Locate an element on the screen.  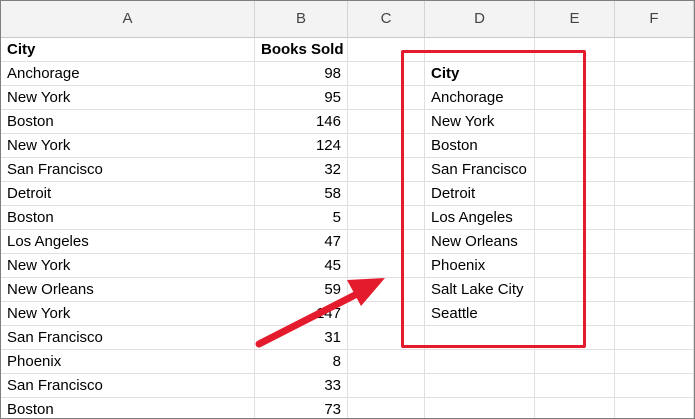
cell-b2: 98 is located at coordinates (301, 74).